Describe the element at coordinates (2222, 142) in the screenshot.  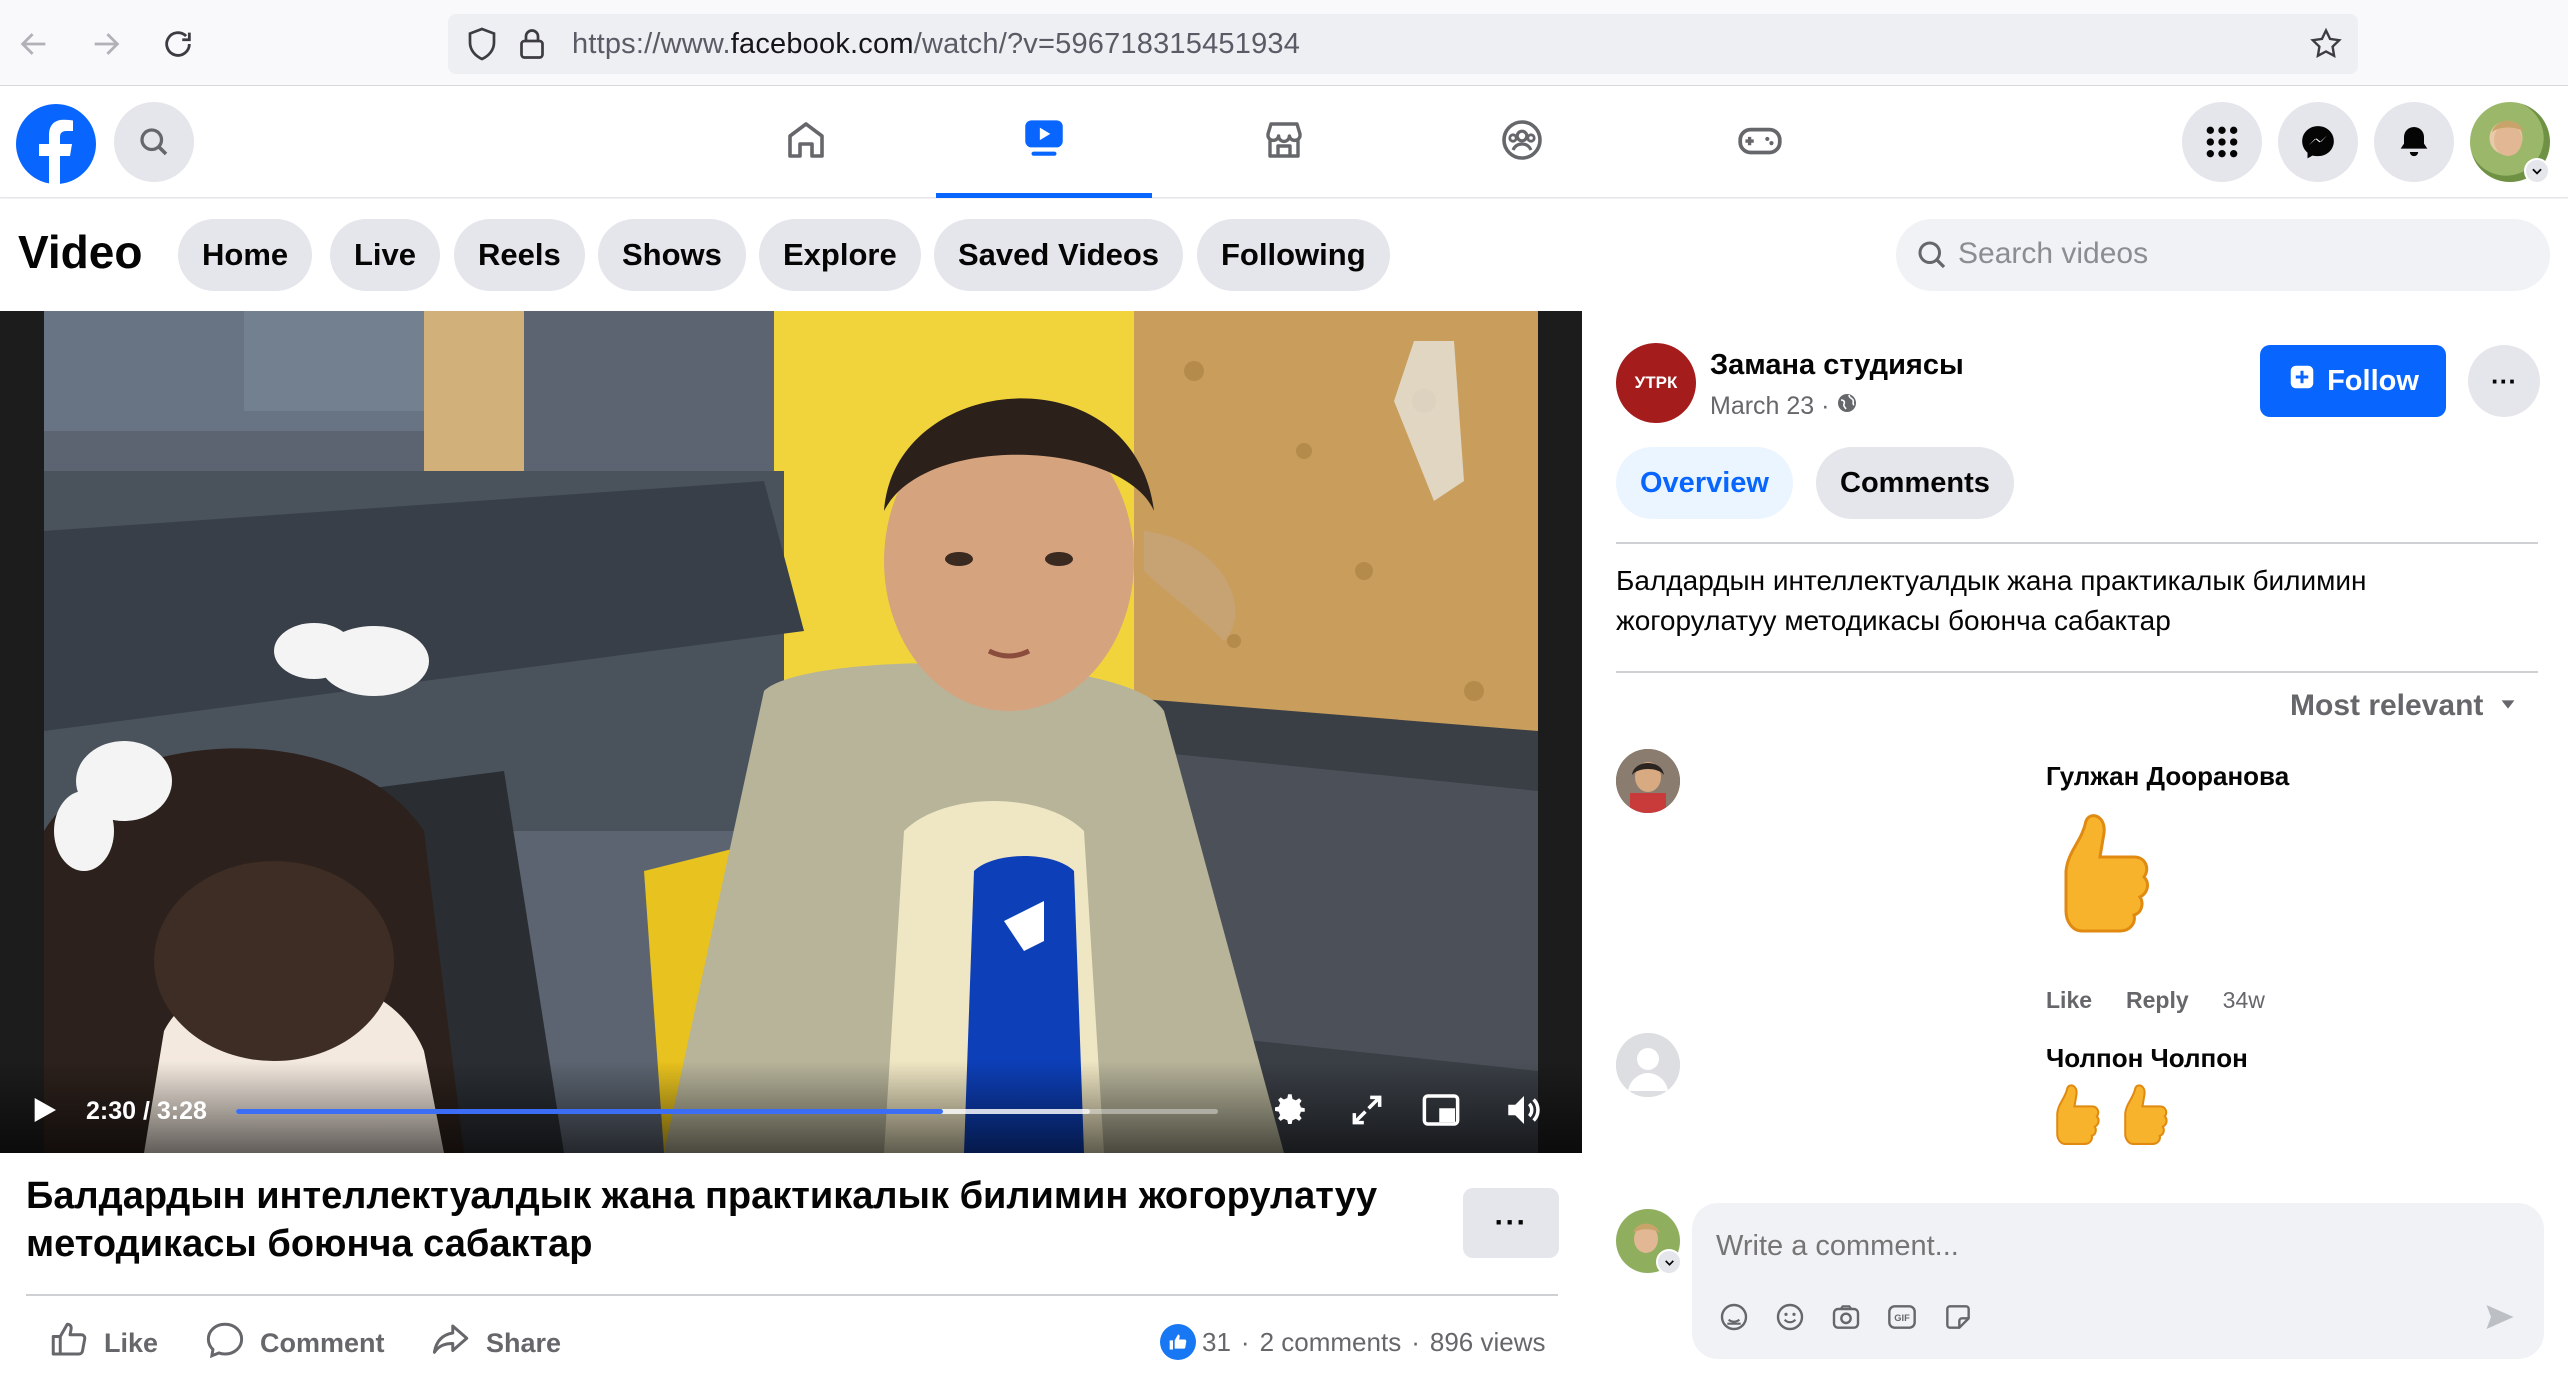
I see `menu-grid-icon` at that location.